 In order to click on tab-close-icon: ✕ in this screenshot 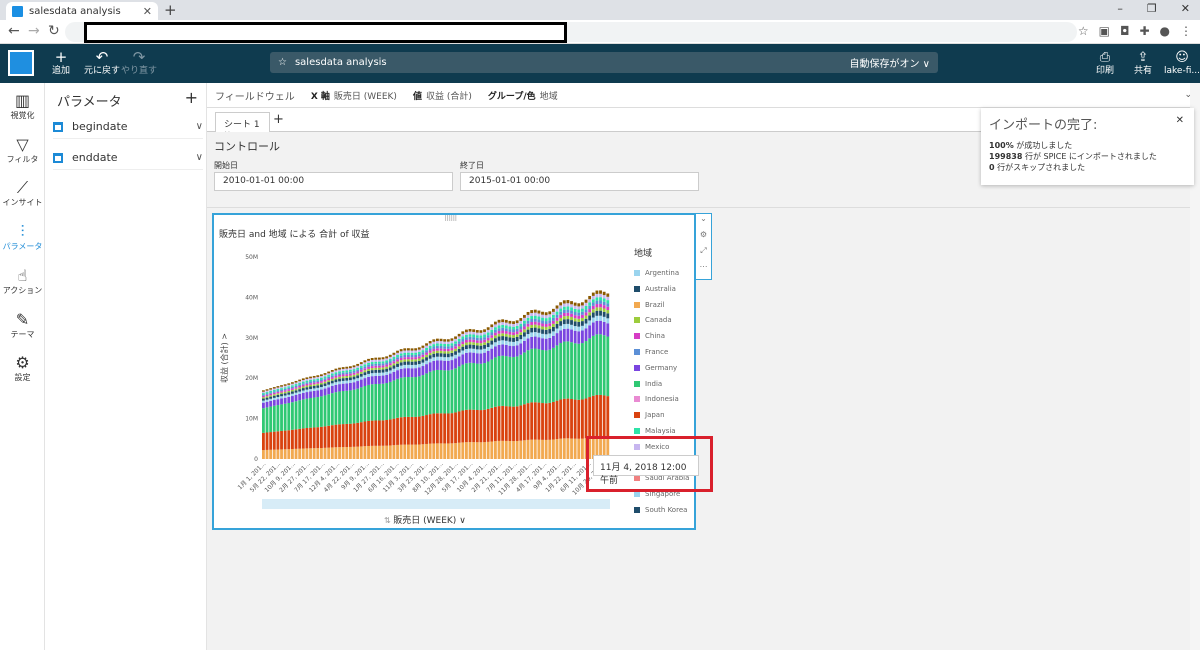, I will do `click(147, 11)`.